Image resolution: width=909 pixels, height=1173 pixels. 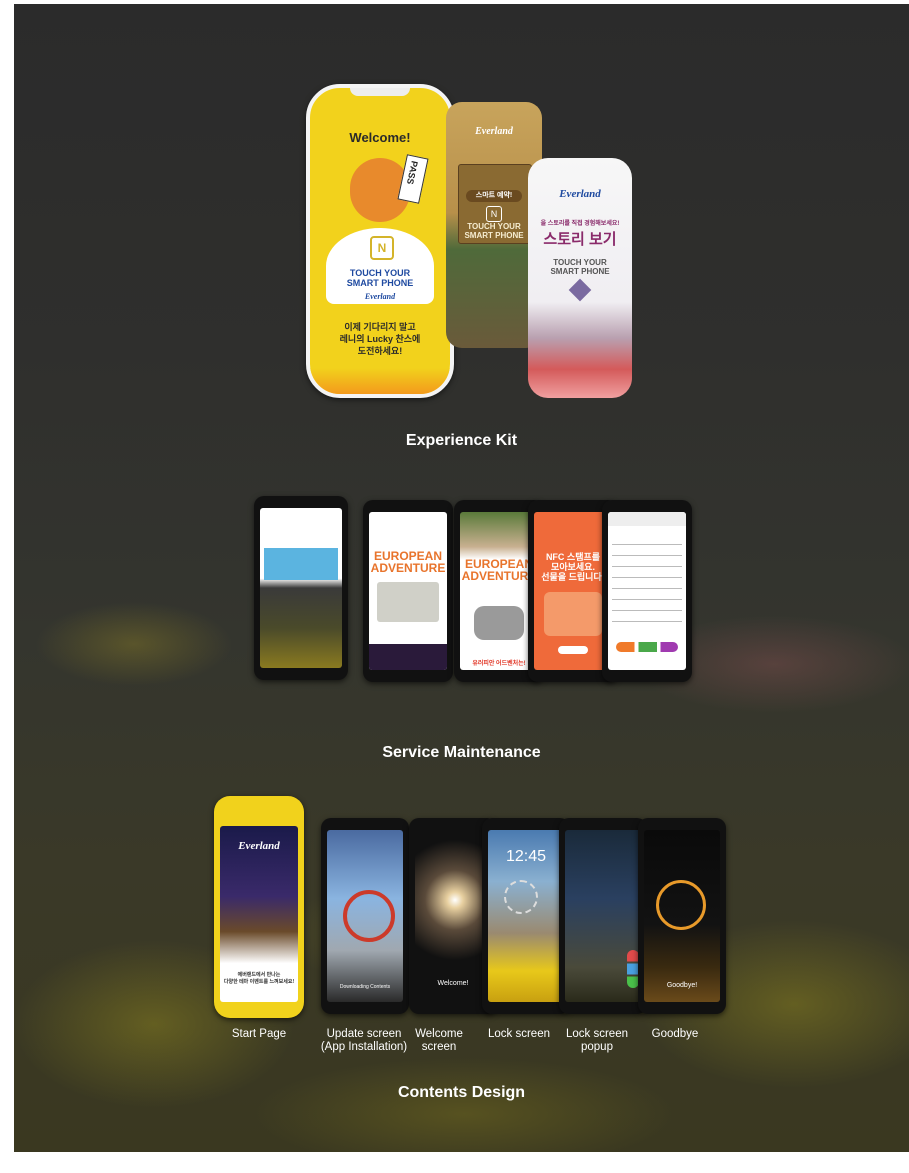 What do you see at coordinates (408, 602) in the screenshot?
I see `castle-illustration` at bounding box center [408, 602].